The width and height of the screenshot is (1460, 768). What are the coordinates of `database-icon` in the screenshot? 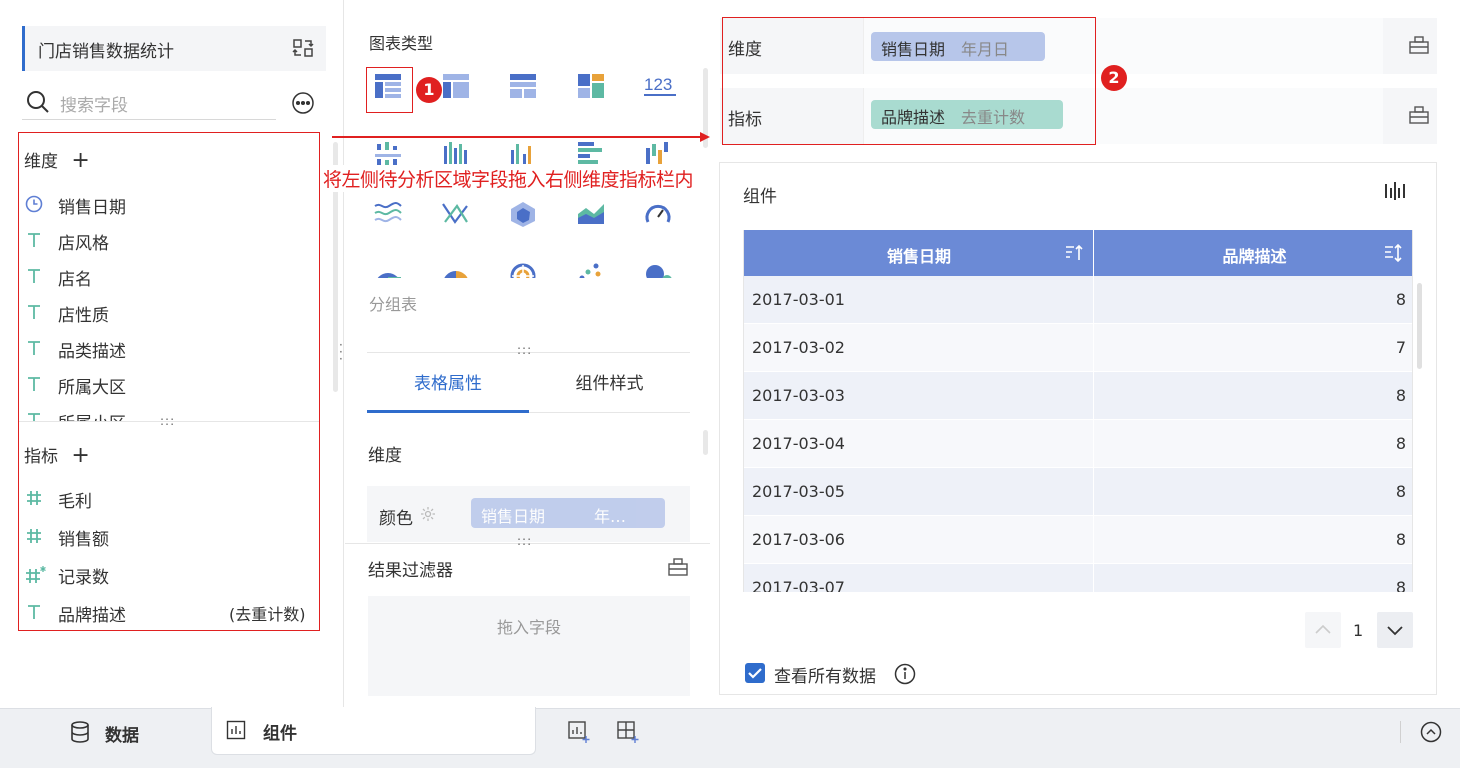 It's located at (80, 732).